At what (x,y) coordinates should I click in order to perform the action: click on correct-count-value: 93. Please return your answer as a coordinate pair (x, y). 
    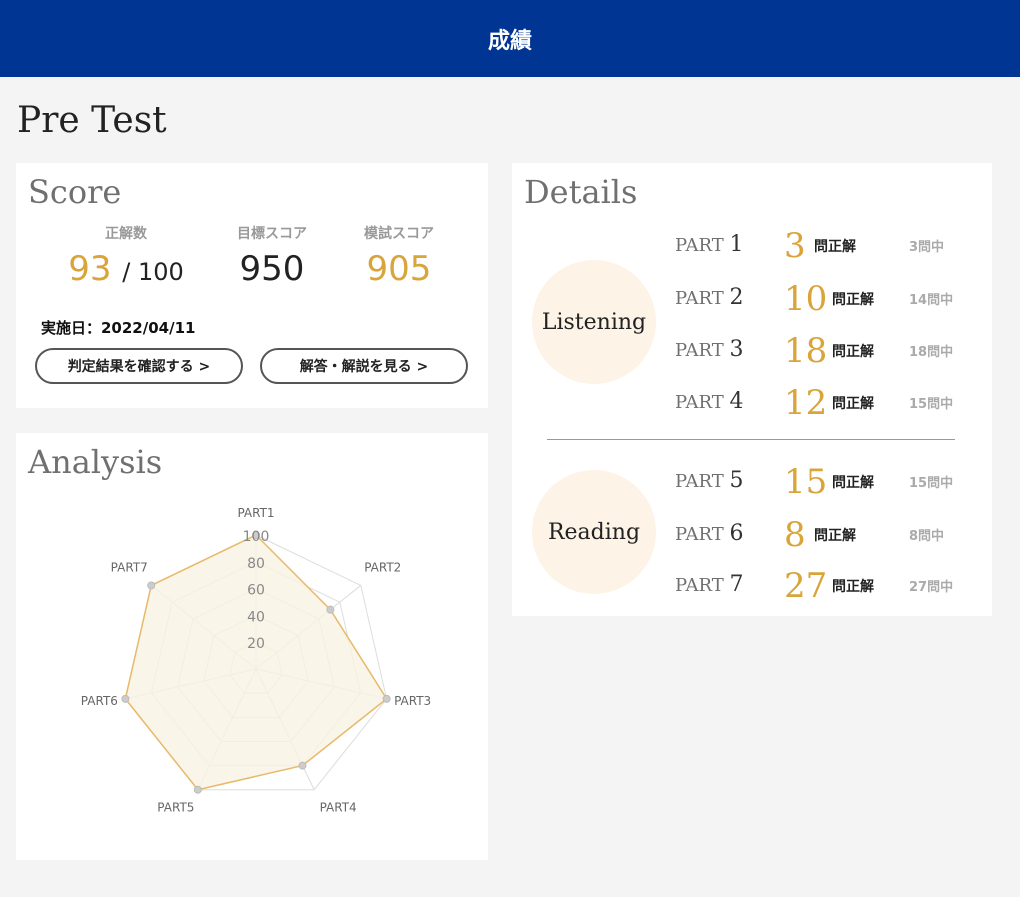
    Looking at the image, I should click on (90, 269).